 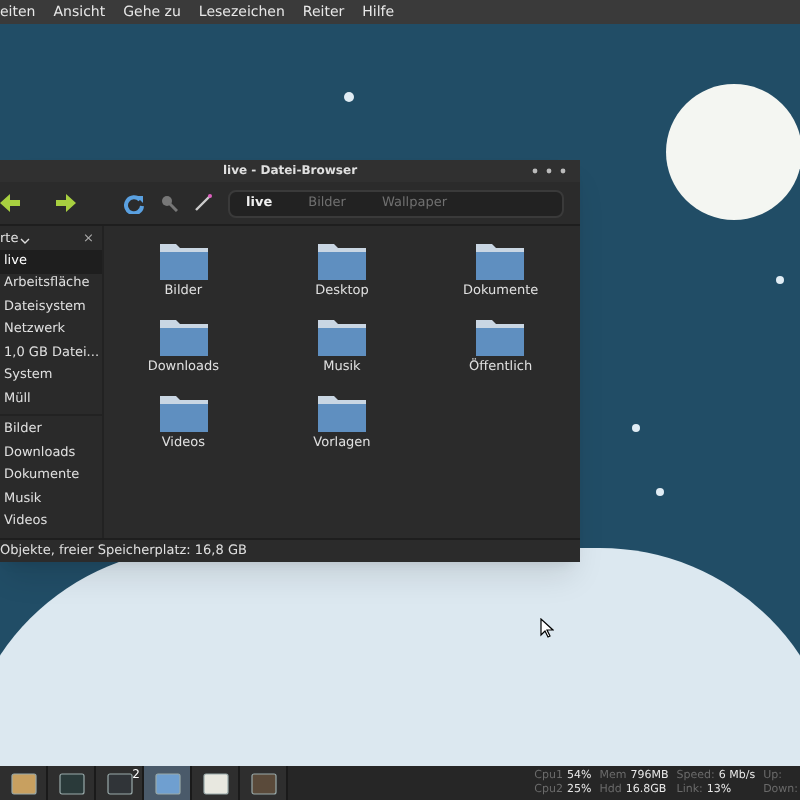 I want to click on mouse-cursor-icon, so click(x=547, y=628).